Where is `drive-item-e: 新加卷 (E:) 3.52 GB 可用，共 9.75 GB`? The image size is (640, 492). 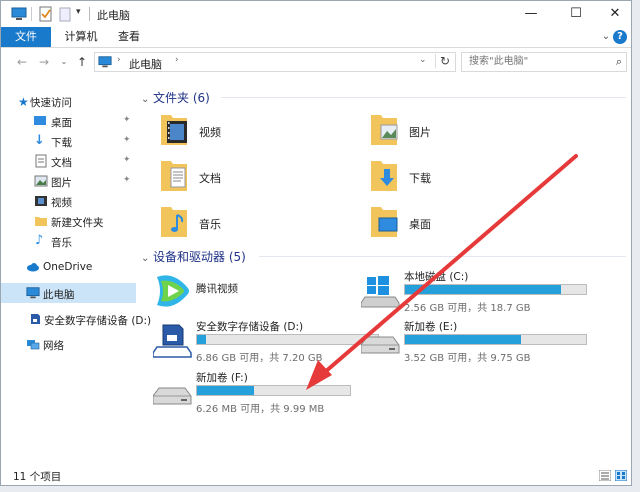 drive-item-e: 新加卷 (E:) 3.52 GB 可用，共 9.75 GB is located at coordinates (474, 341).